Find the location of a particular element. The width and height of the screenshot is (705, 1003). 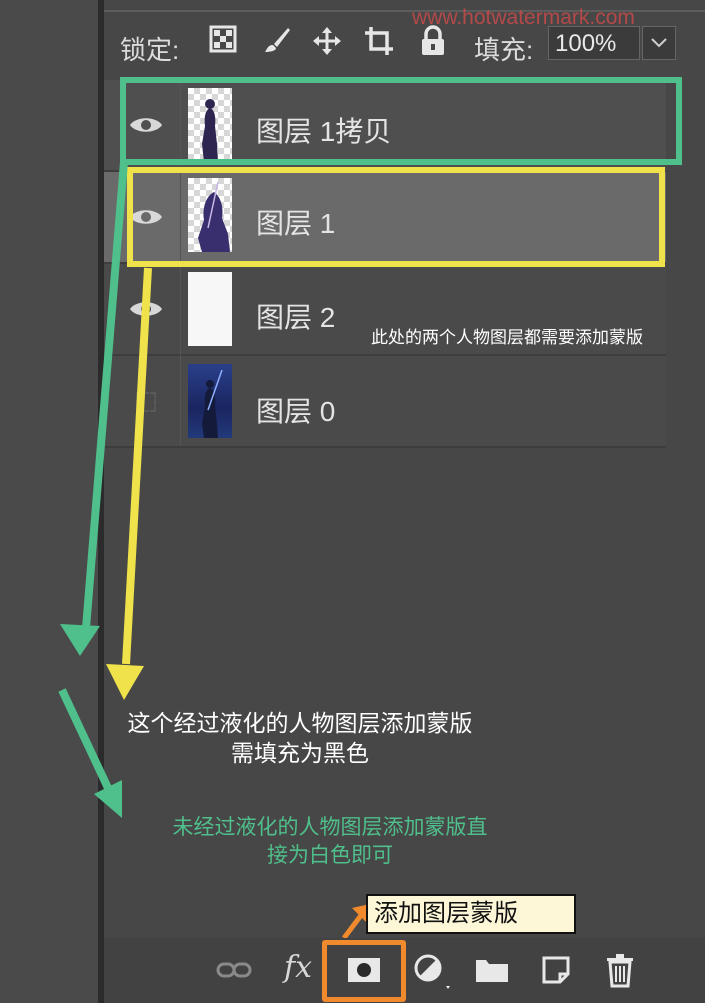

green-arrow-line is located at coordinates (105, 395).